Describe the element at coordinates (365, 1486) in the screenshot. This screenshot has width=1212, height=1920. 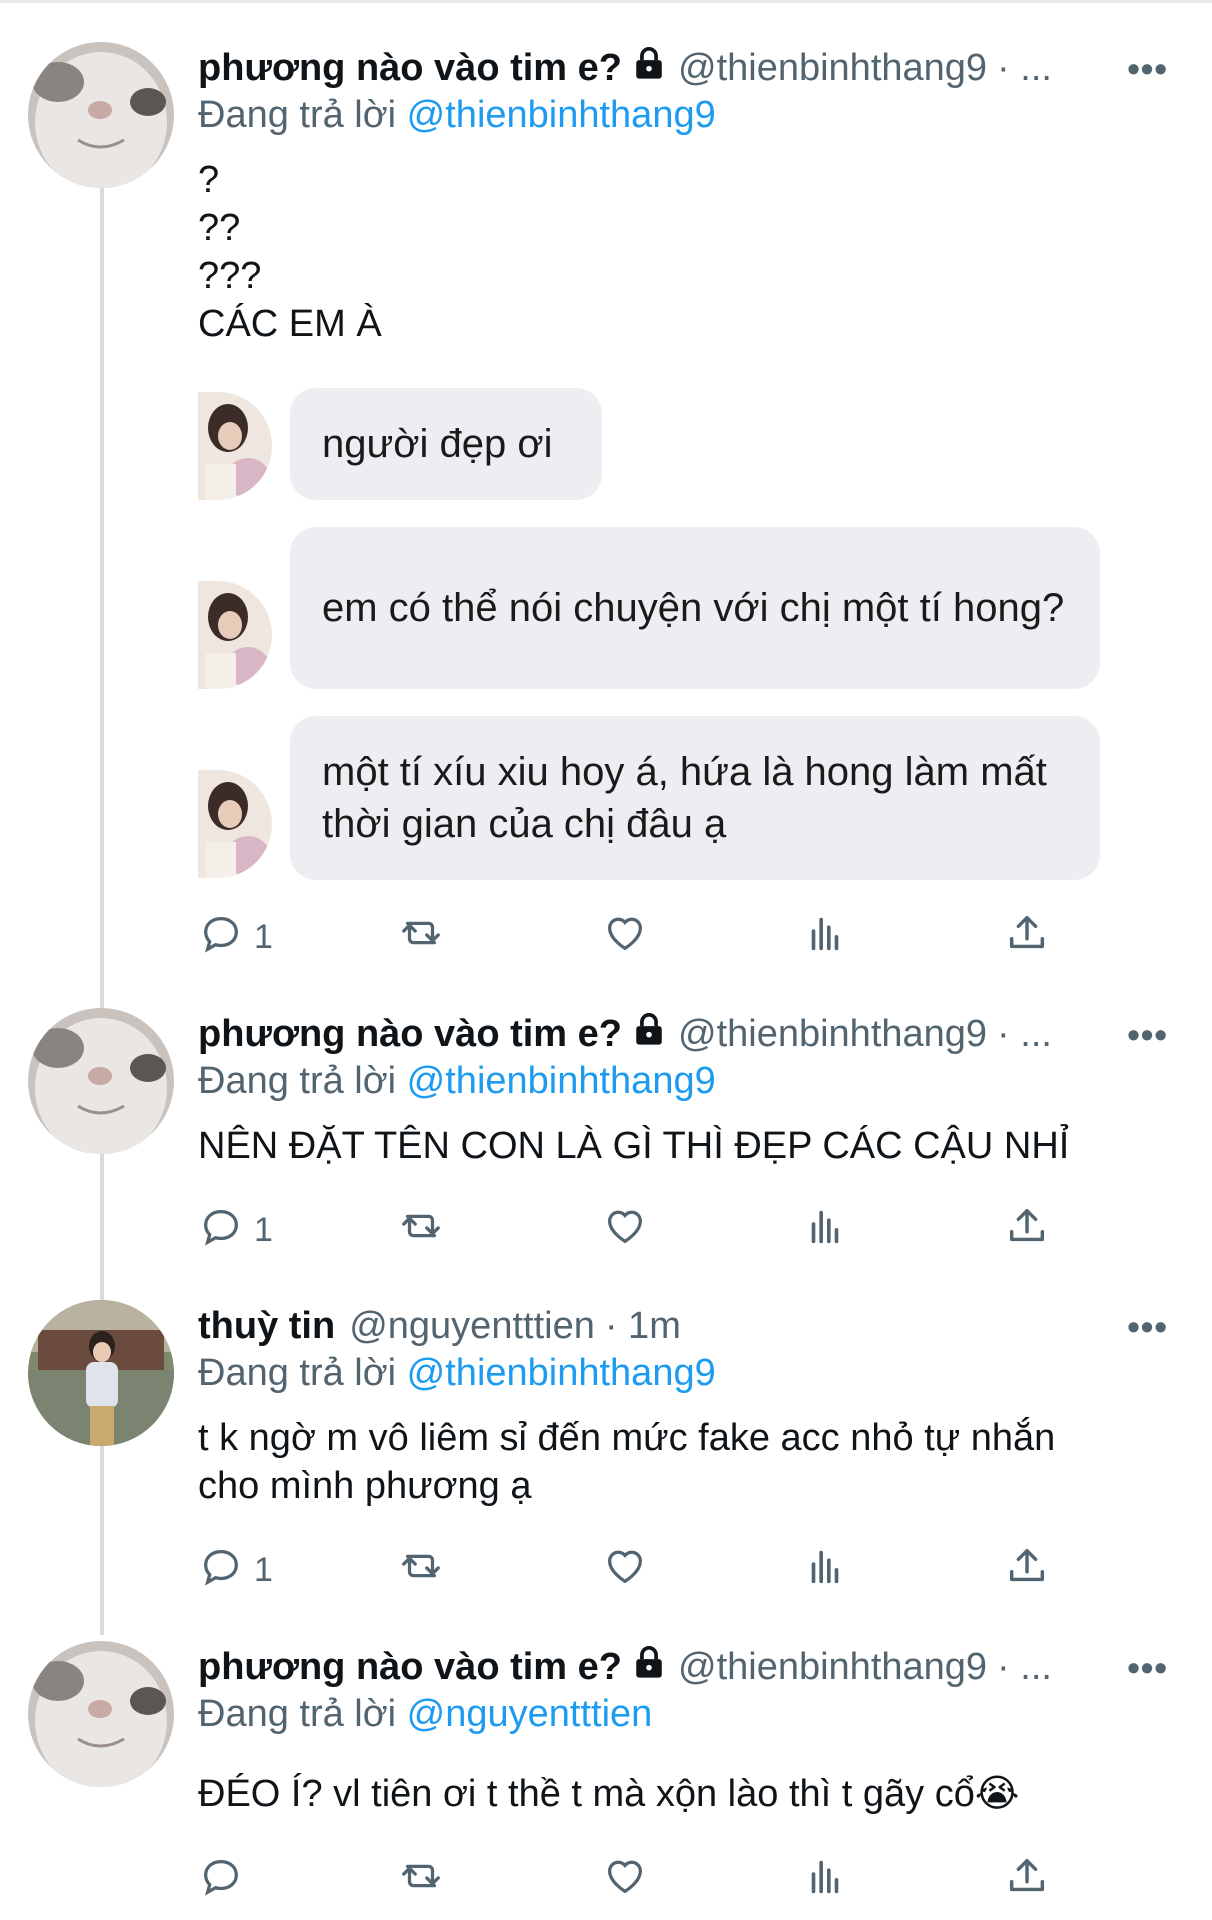
I see `tweet-text-line: cho mình phương ạ` at that location.